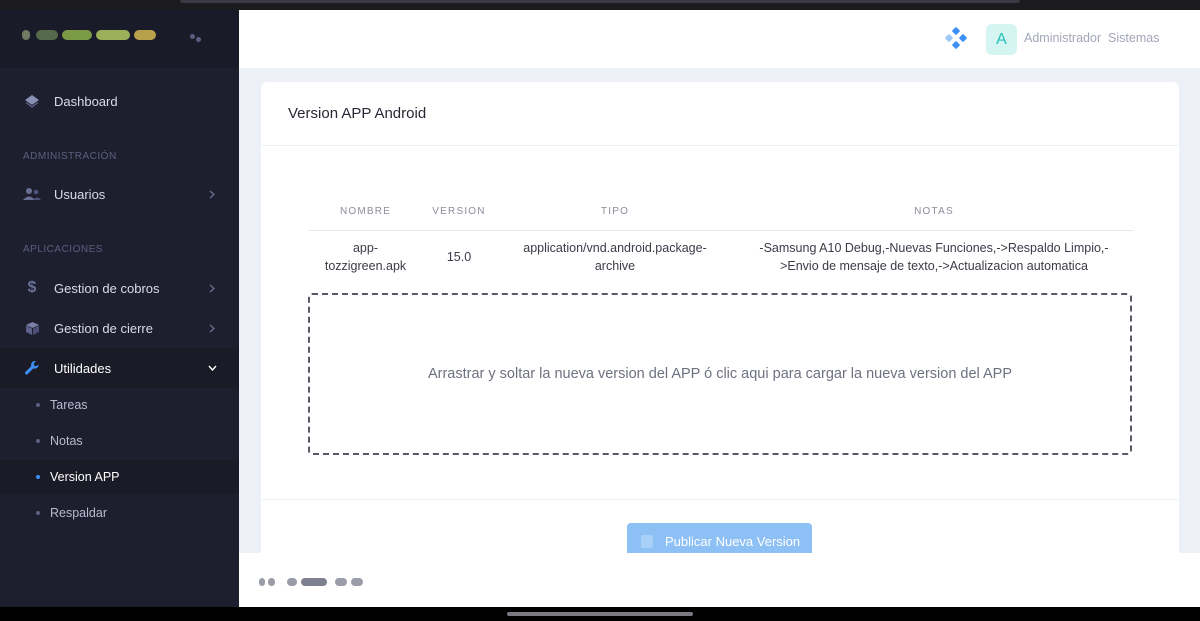 The height and width of the screenshot is (621, 1200). I want to click on home-indicator, so click(600, 614).